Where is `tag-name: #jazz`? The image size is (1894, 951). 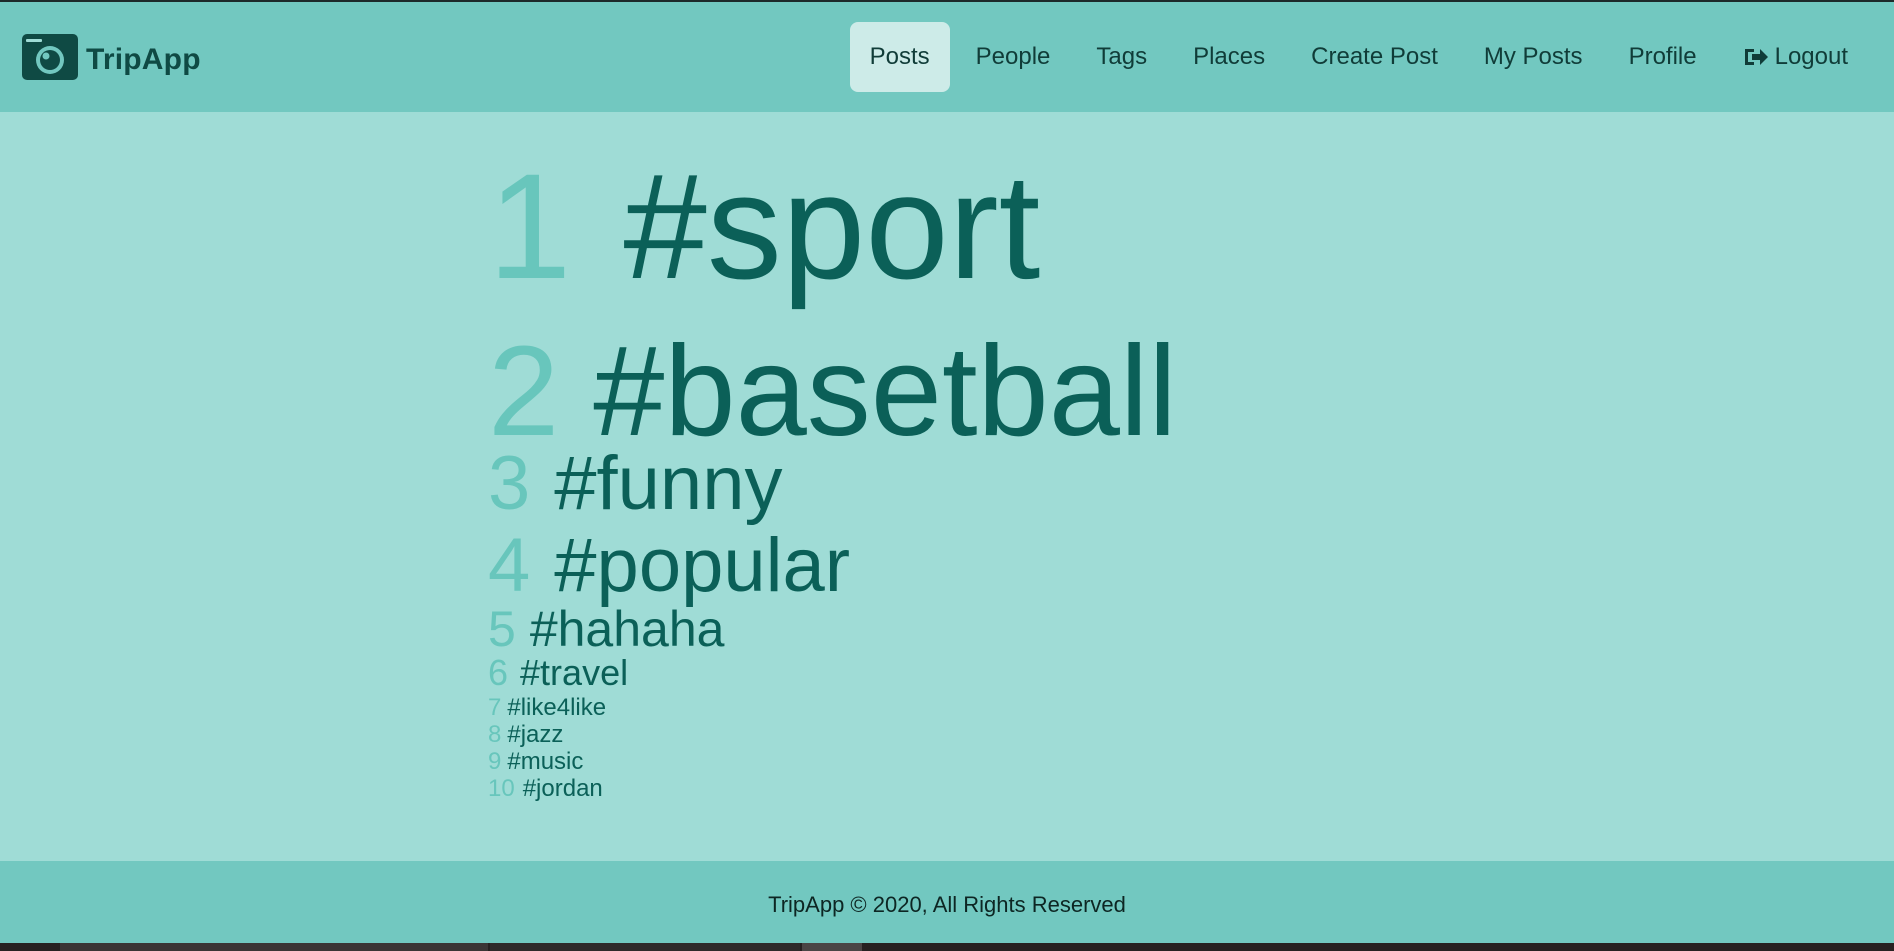
tag-name: #jazz is located at coordinates (535, 735).